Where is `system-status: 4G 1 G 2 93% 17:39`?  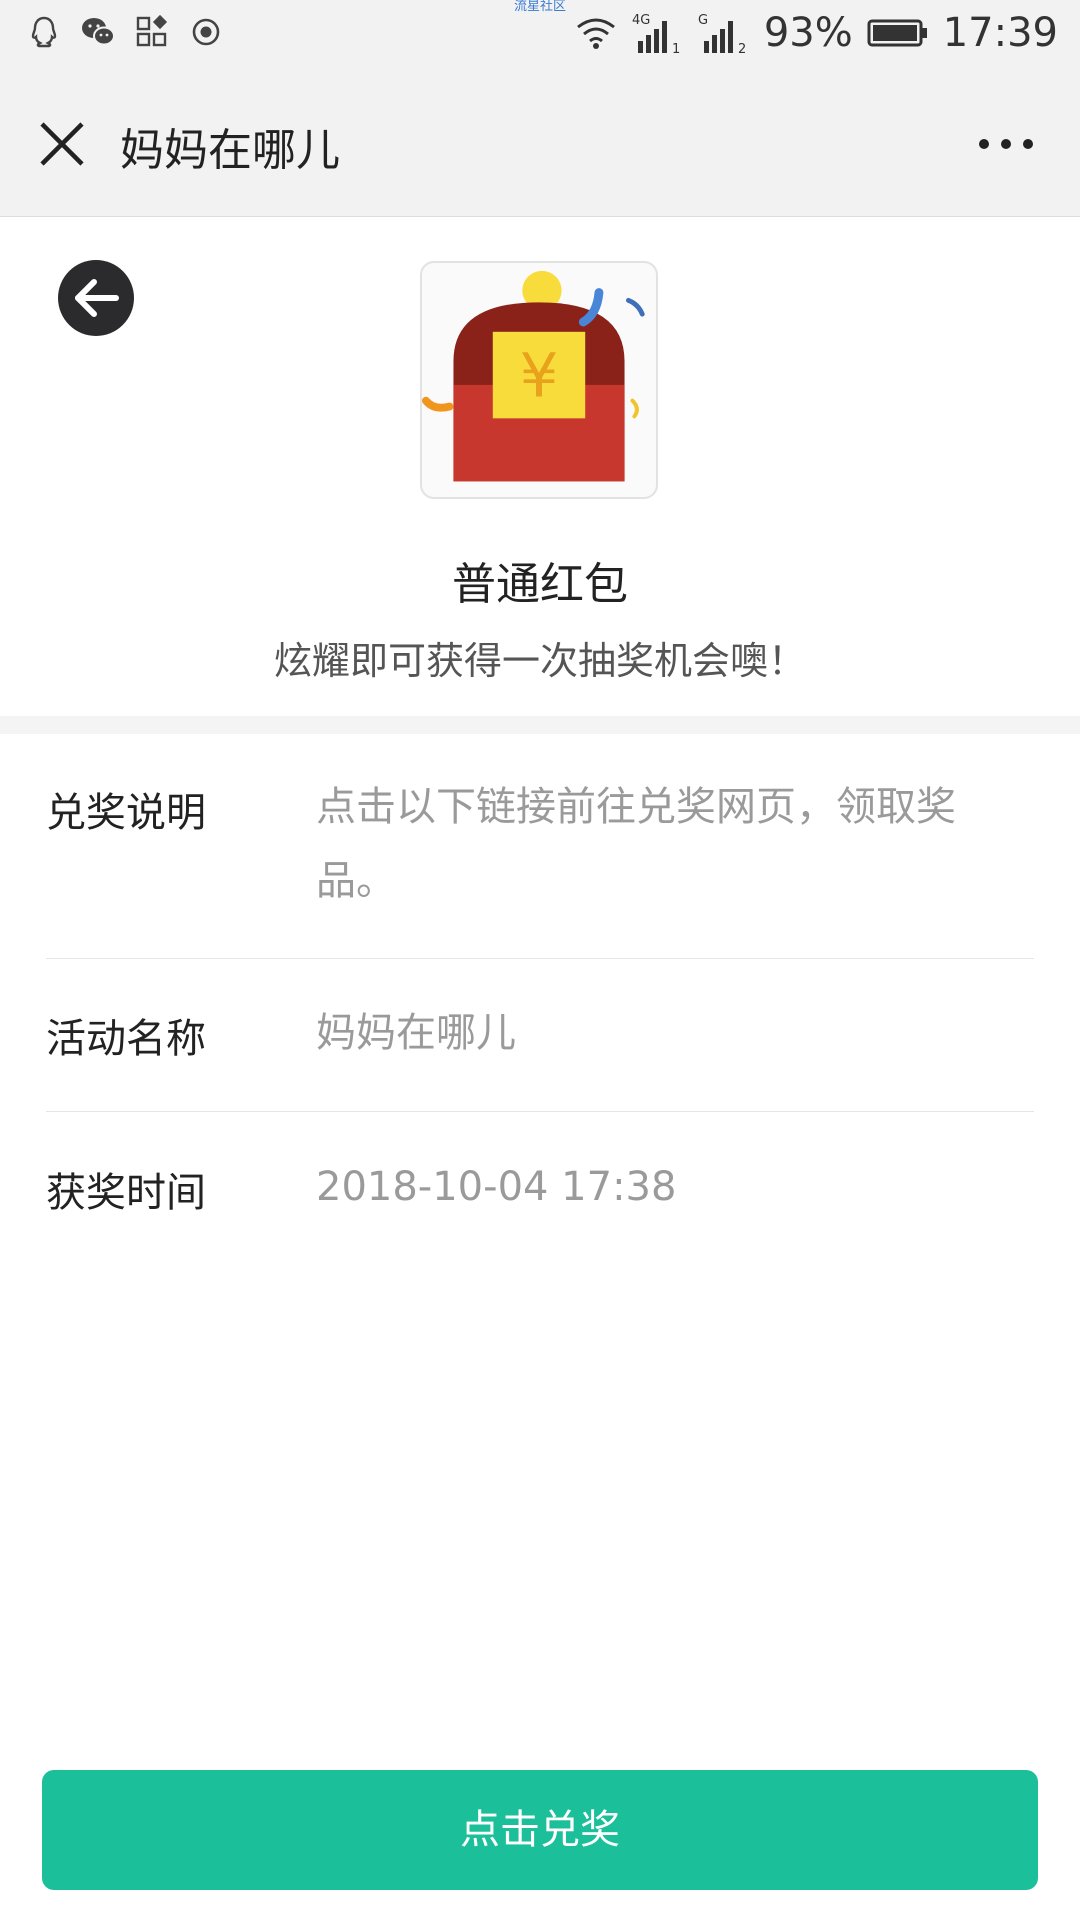 system-status: 4G 1 G 2 93% 17:39 is located at coordinates (816, 33).